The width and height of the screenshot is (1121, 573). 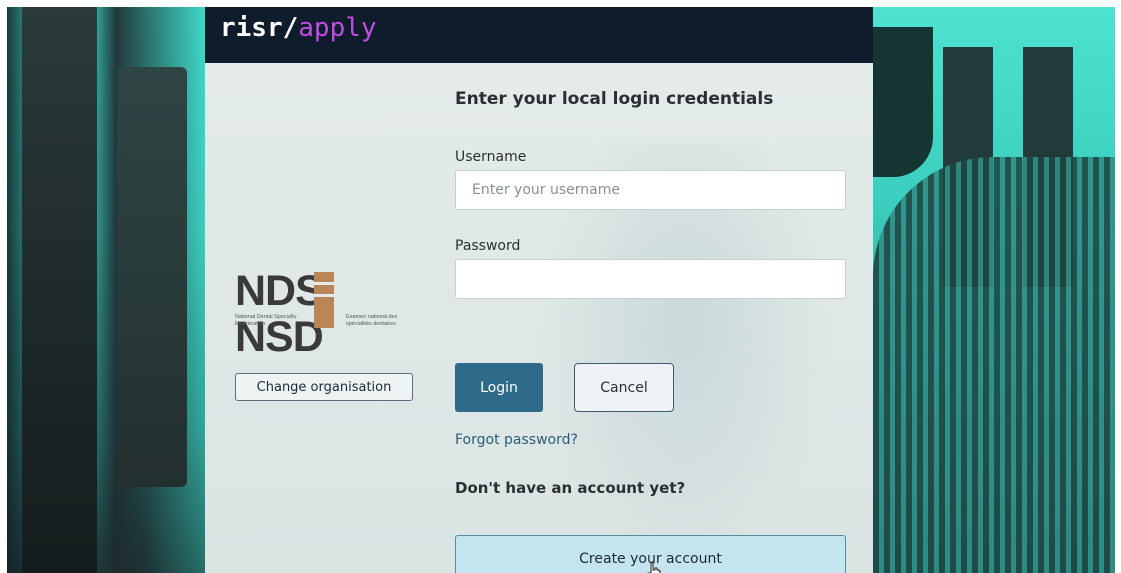 I want to click on hand-pointer-icon, so click(x=654, y=567).